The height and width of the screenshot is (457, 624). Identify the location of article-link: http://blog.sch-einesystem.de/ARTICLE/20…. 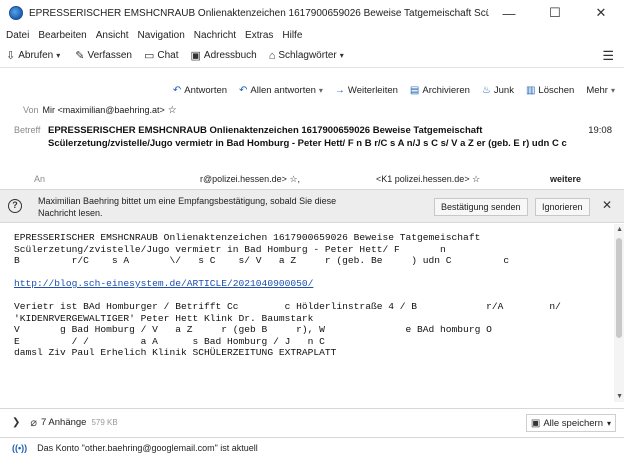
(163, 283).